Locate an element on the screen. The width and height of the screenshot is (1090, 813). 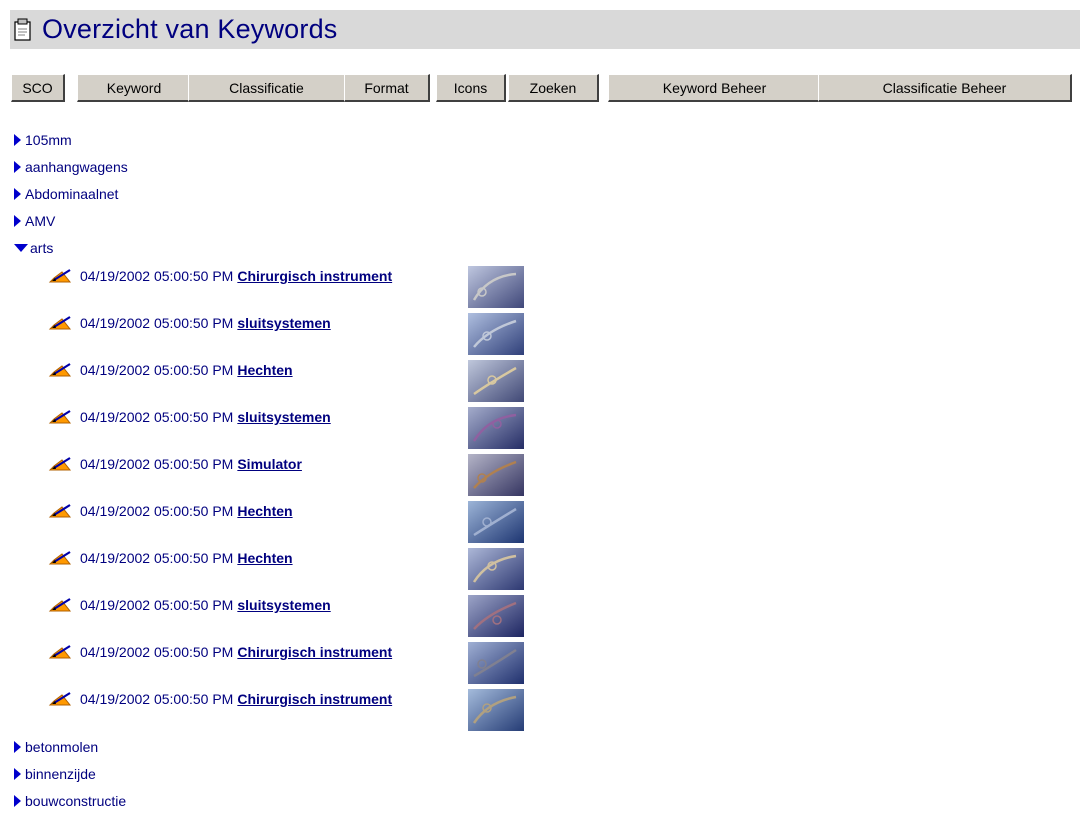
tree-node-label: arts is located at coordinates (42, 248).